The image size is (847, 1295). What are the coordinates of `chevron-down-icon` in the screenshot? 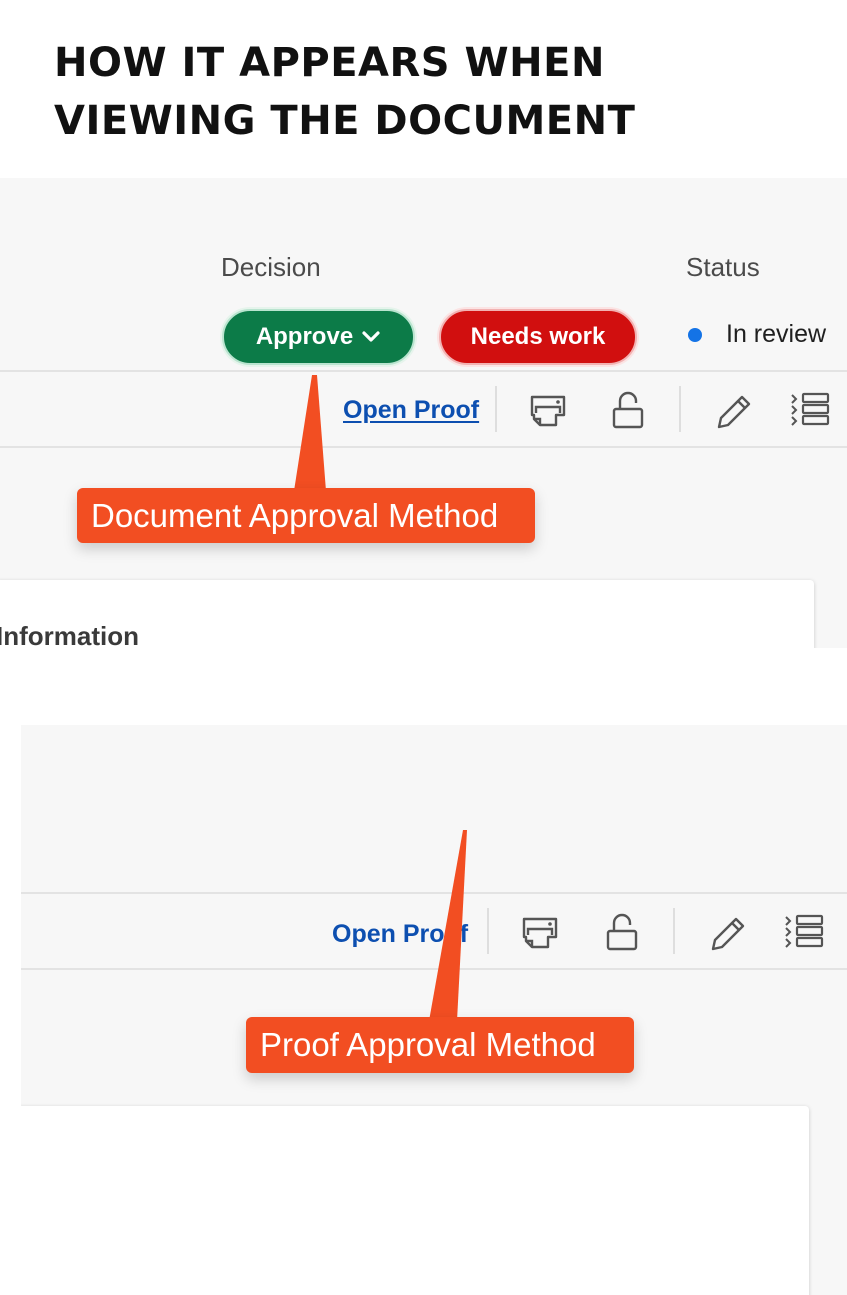 It's located at (371, 337).